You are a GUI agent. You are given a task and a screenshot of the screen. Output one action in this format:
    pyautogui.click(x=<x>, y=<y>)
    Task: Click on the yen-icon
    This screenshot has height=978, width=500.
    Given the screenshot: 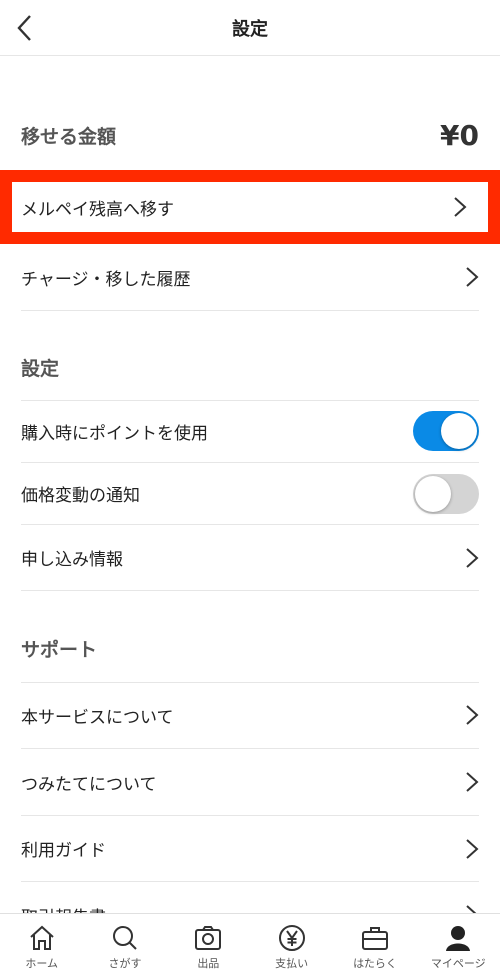 What is the action you would take?
    pyautogui.click(x=291, y=938)
    